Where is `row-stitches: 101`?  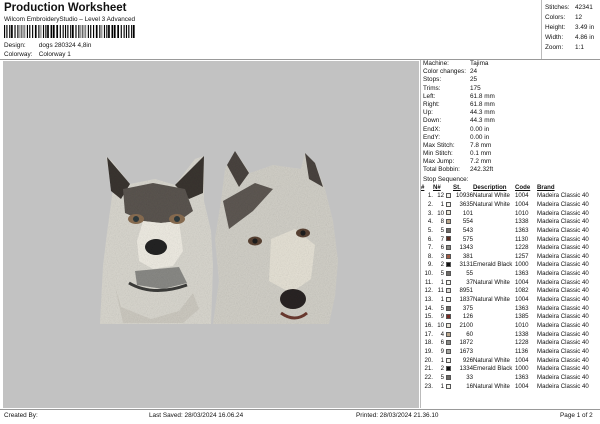 row-stitches: 101 is located at coordinates (467, 213).